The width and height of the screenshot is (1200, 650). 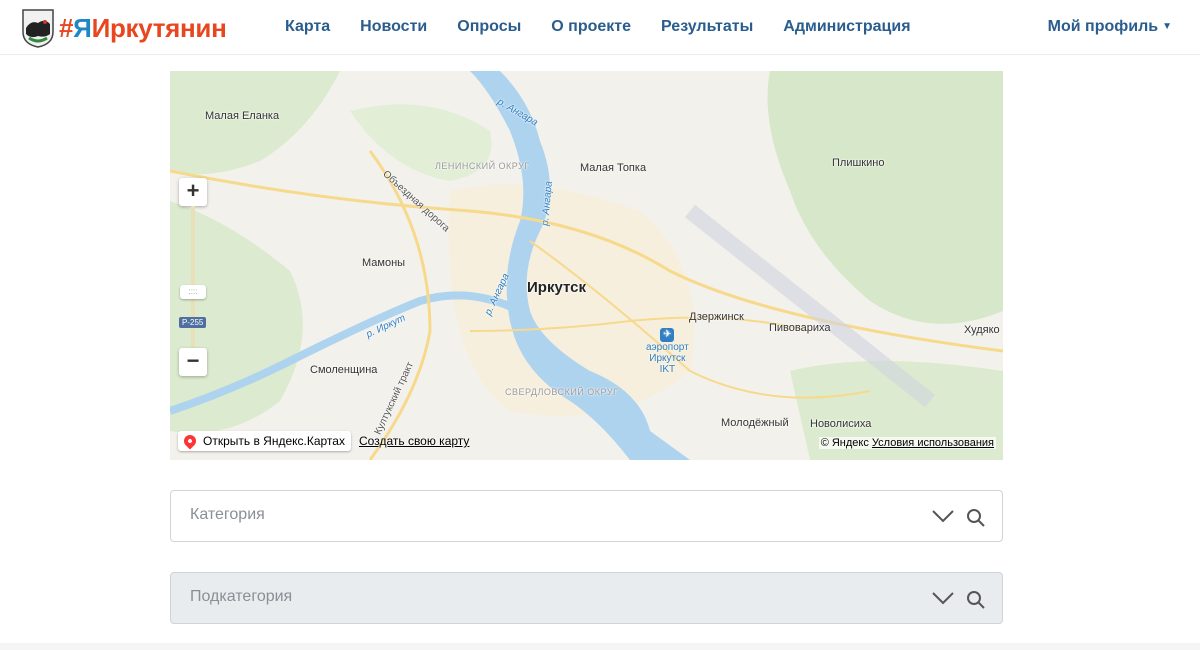 I want to click on site-logo: #ЯИркутянин, so click(x=124, y=28).